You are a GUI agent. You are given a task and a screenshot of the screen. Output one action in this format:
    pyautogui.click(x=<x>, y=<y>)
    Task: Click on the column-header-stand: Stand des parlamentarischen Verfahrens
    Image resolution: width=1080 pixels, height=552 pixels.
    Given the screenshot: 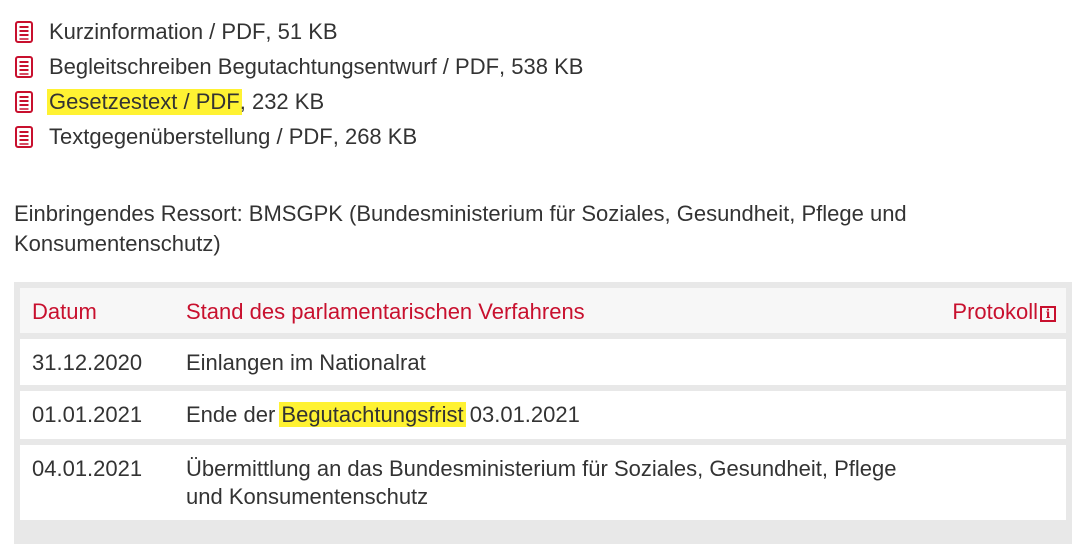 What is the action you would take?
    pyautogui.click(x=546, y=312)
    